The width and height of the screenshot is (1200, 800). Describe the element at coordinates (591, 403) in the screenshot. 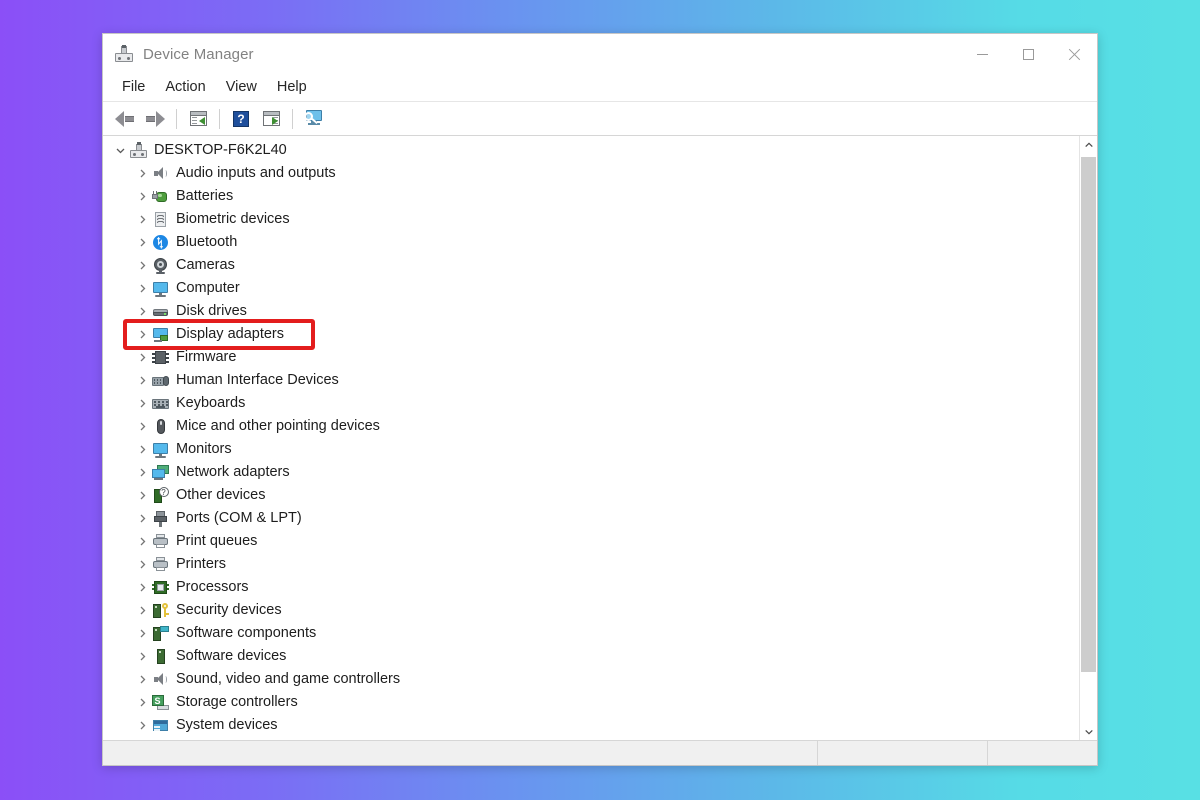

I see `tree-item-keyboards: Keyboards` at that location.